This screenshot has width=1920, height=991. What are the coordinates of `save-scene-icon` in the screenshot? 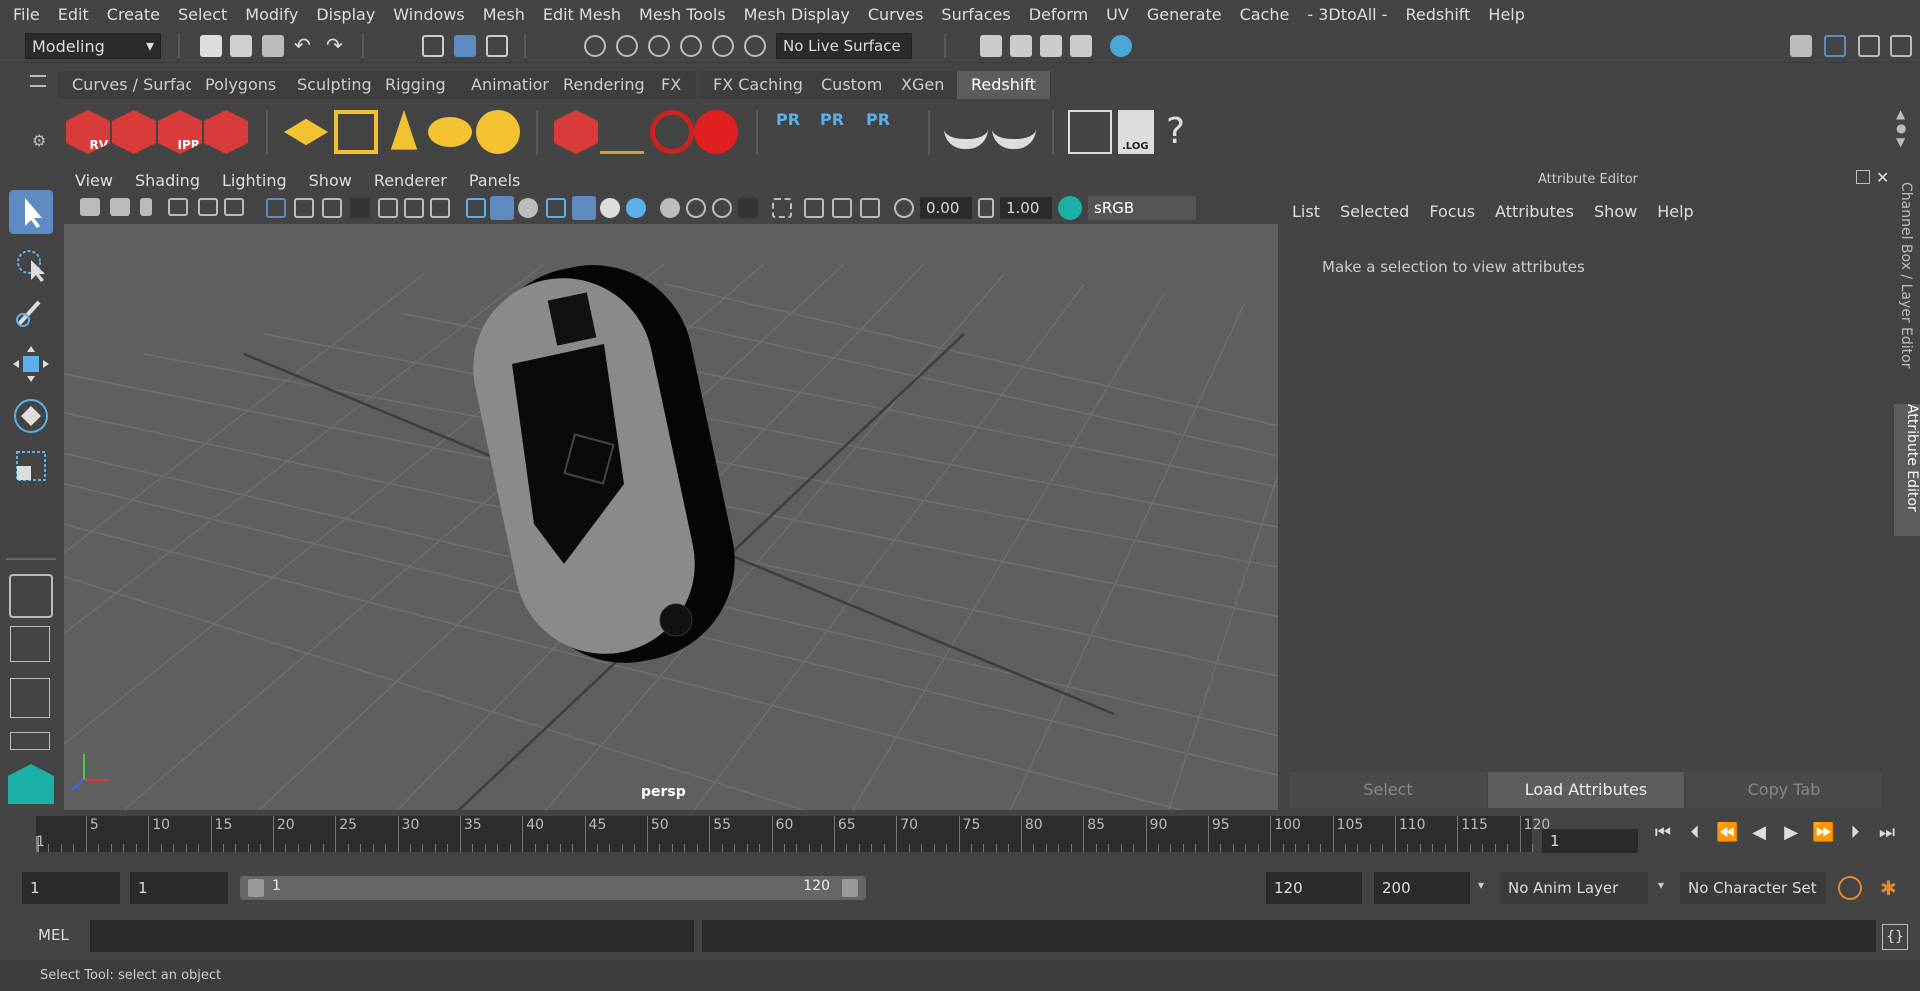 It's located at (273, 46).